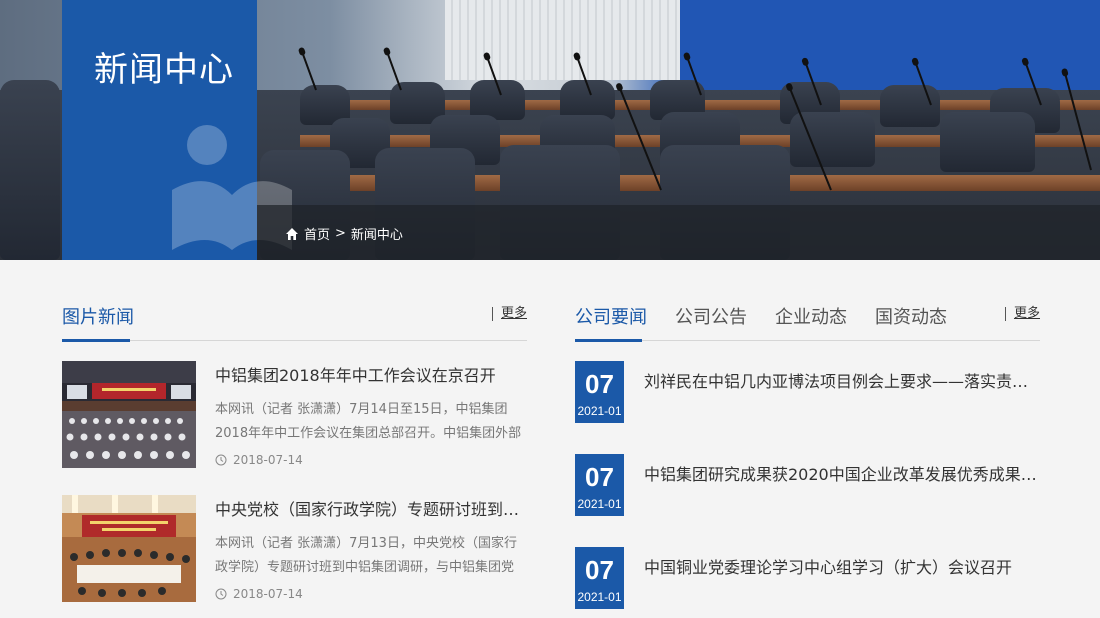 The image size is (1100, 618). Describe the element at coordinates (376, 235) in the screenshot. I see `breadcrumb-current: 新闻中心` at that location.